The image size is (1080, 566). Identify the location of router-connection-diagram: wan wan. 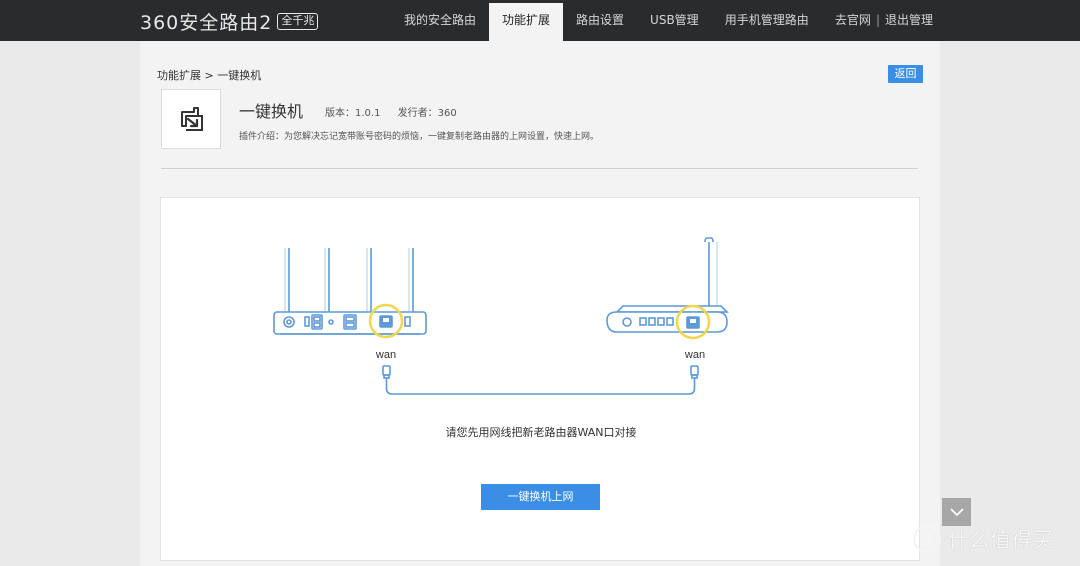
(501, 316).